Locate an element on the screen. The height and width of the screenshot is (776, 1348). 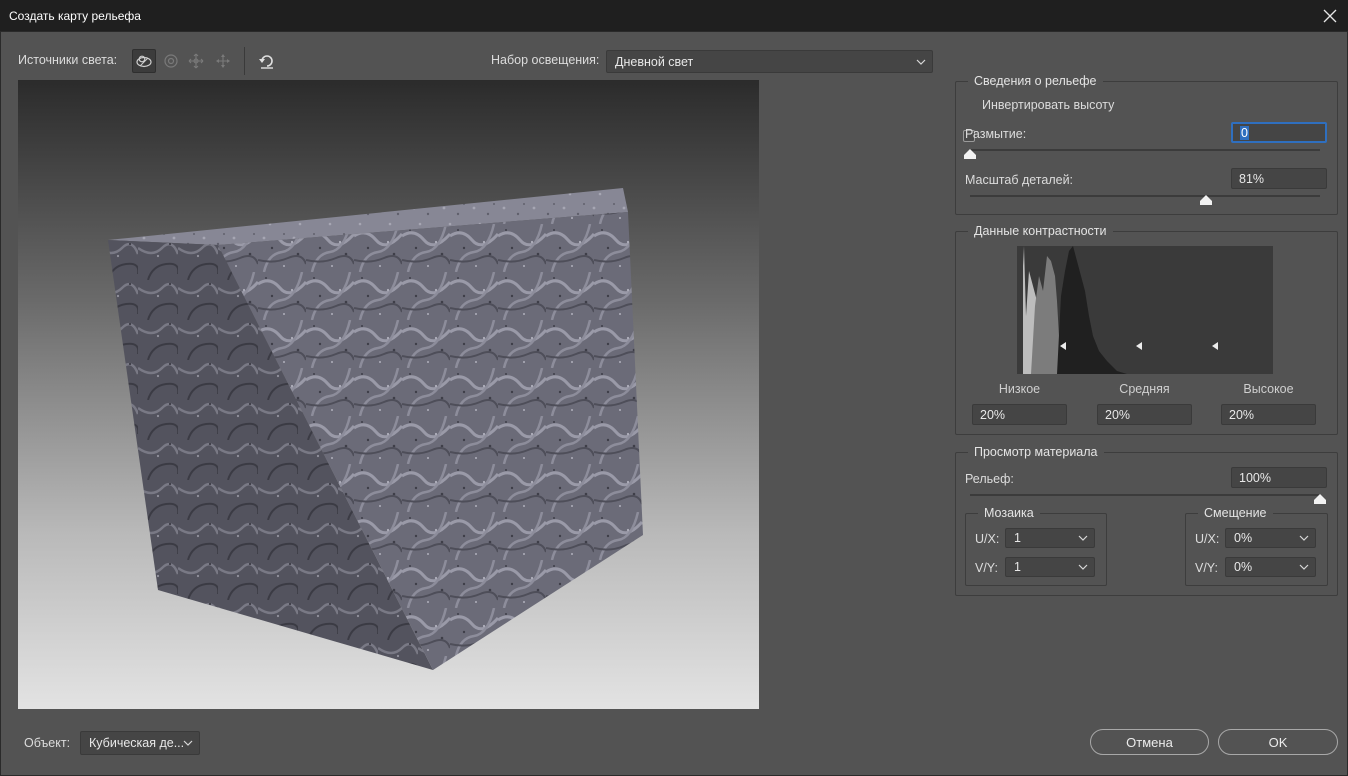
detail-scale-slider-track is located at coordinates (1145, 196).